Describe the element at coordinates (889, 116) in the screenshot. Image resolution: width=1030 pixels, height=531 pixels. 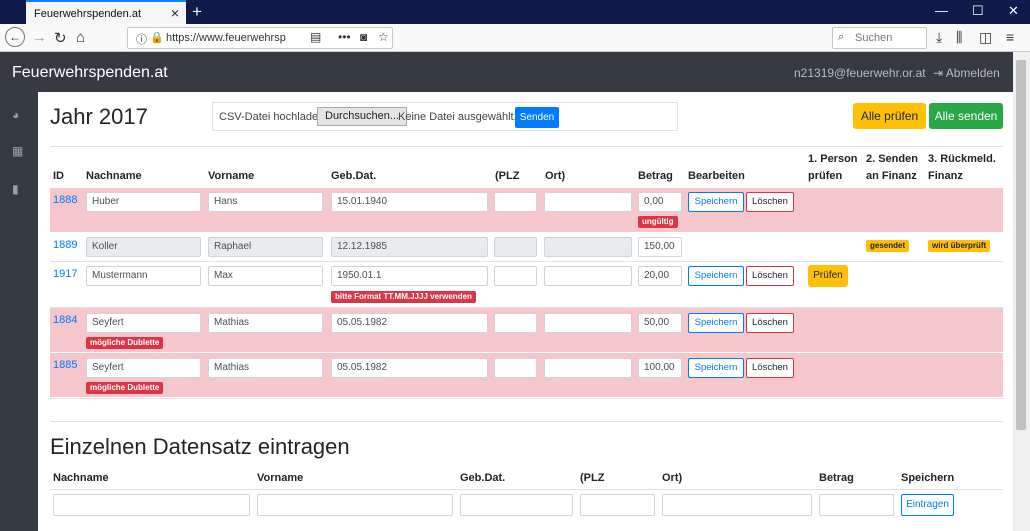
I see `check-all-button: Alle prüfen` at that location.